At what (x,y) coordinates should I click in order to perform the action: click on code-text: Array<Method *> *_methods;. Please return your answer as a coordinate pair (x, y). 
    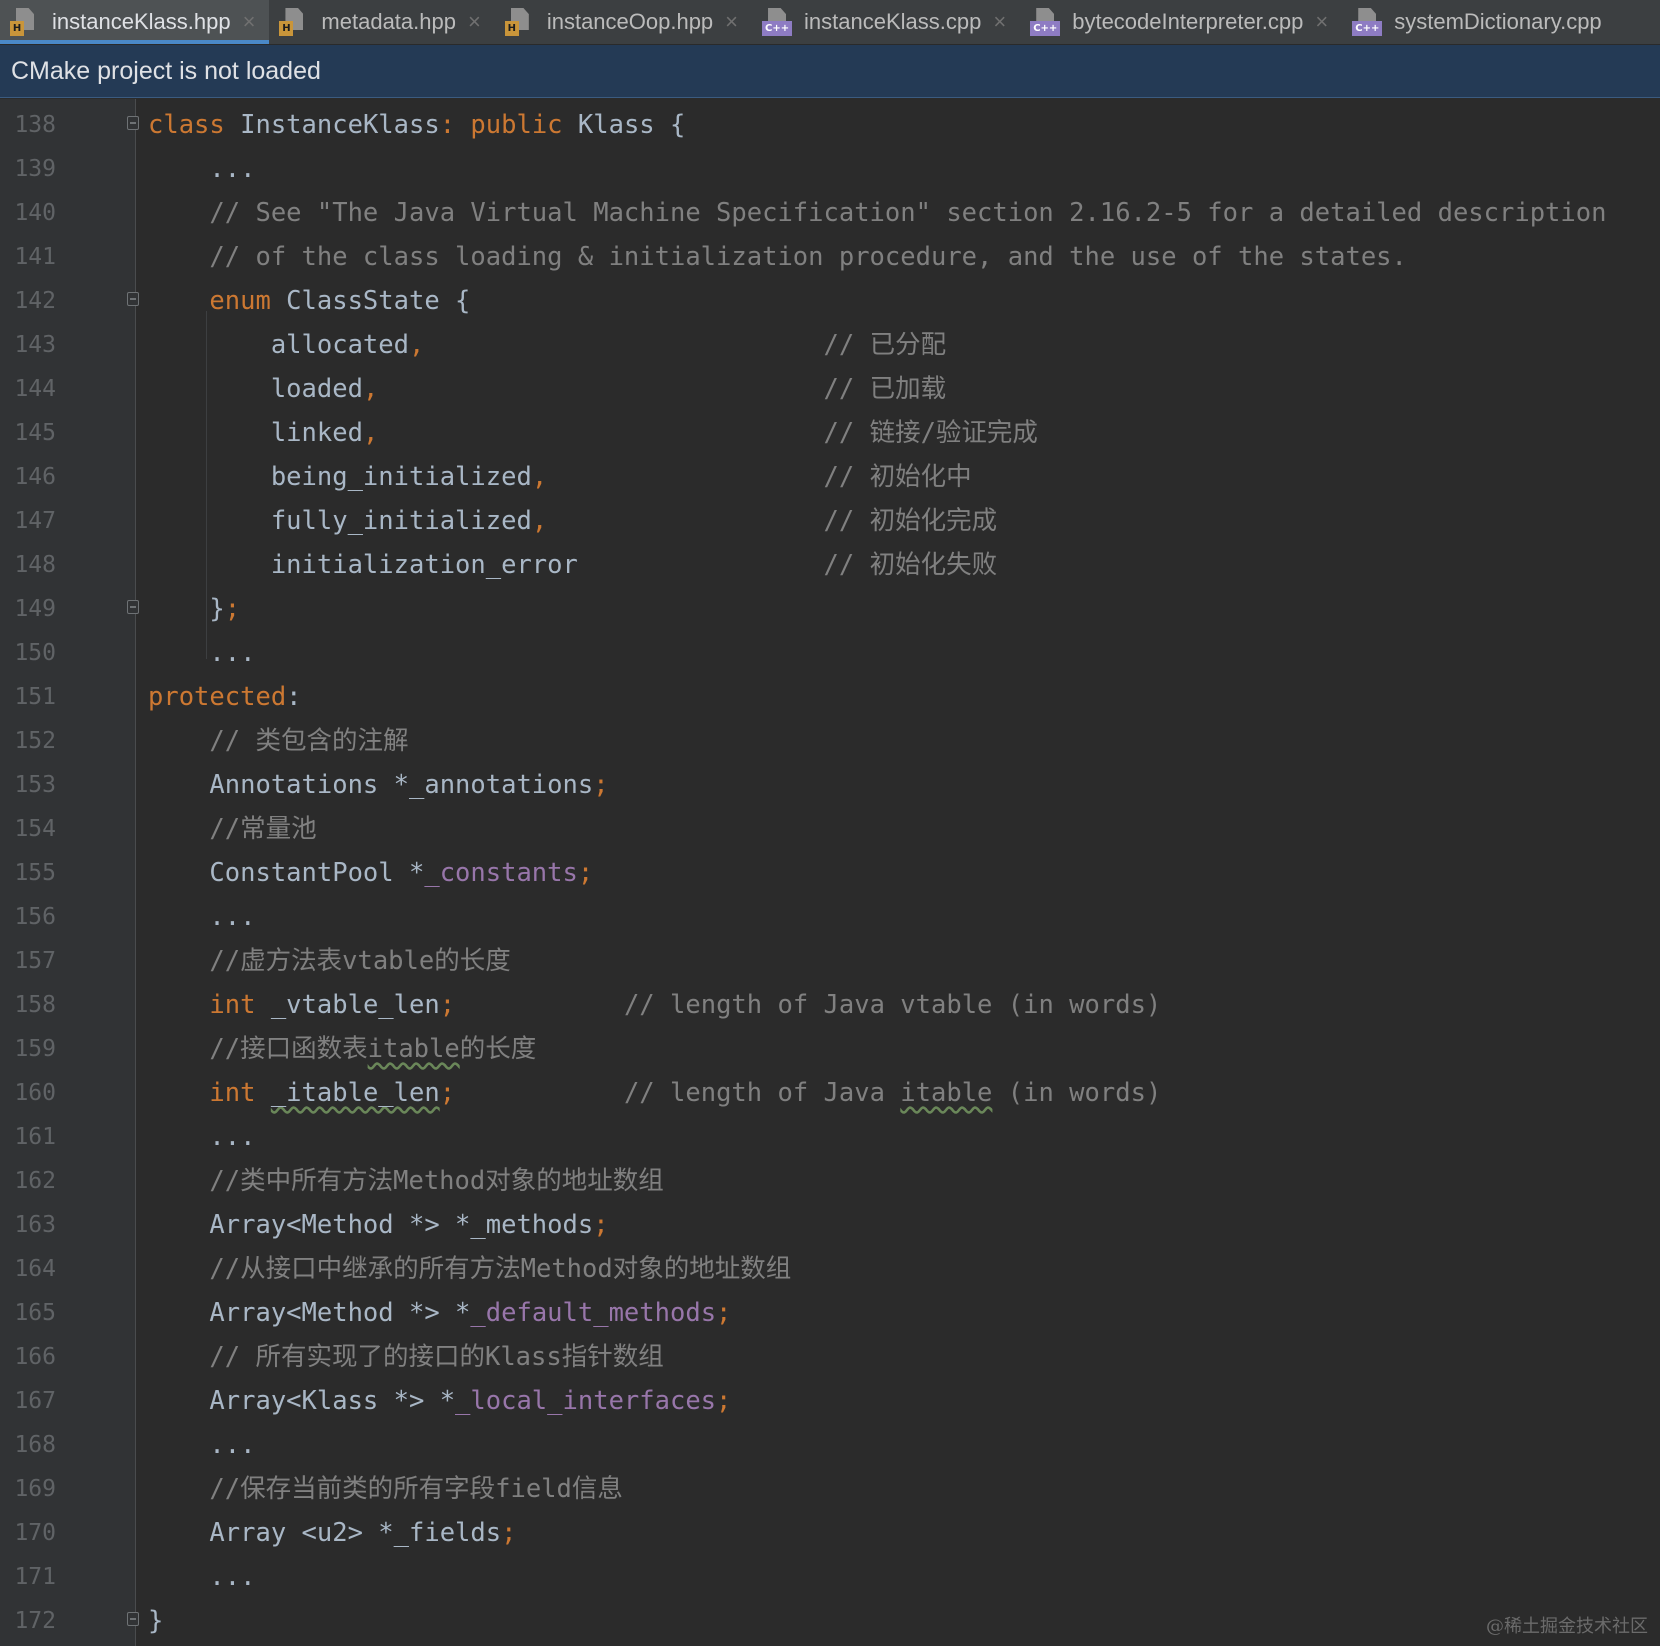
    Looking at the image, I should click on (378, 1225).